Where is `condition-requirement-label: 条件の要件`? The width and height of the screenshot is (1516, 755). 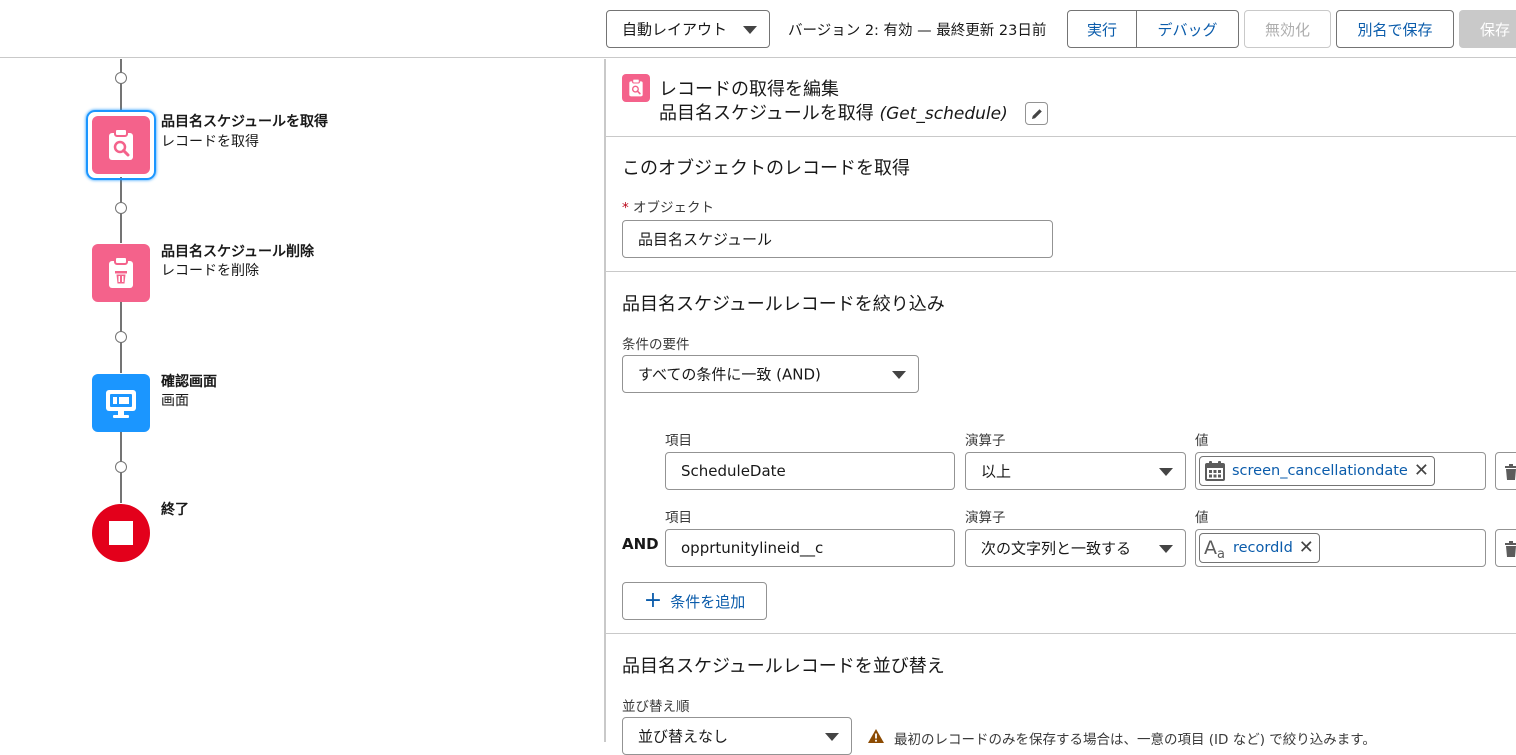
condition-requirement-label: 条件の要件 is located at coordinates (656, 345).